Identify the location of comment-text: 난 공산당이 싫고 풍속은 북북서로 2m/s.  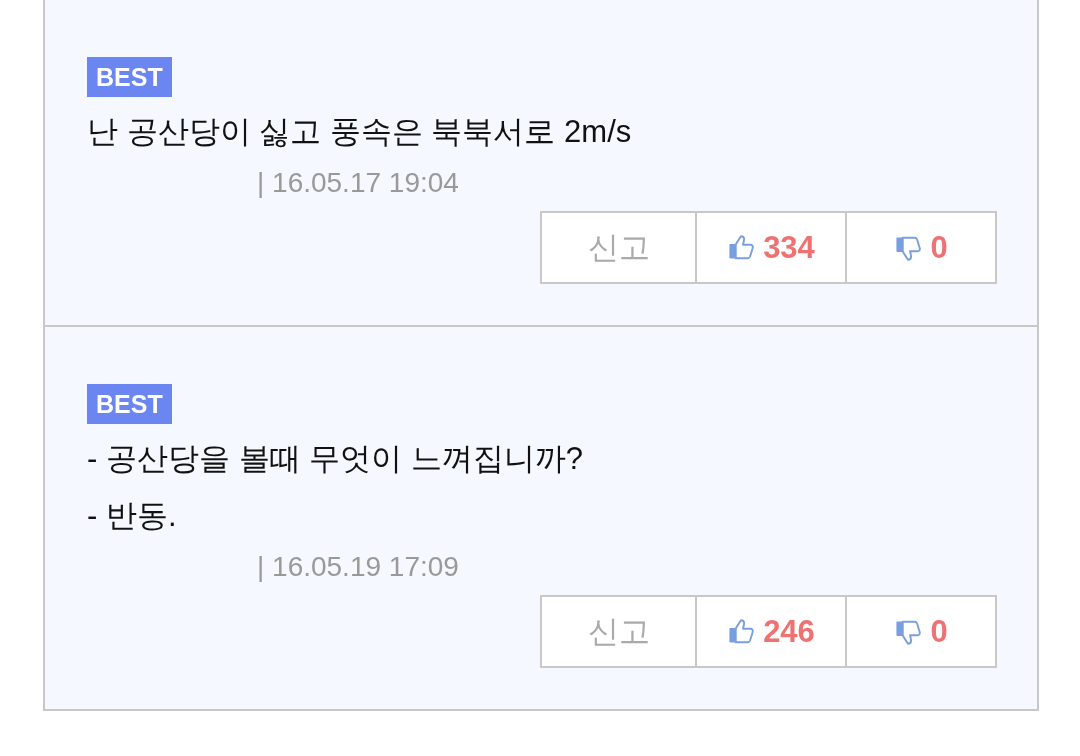
(360, 132).